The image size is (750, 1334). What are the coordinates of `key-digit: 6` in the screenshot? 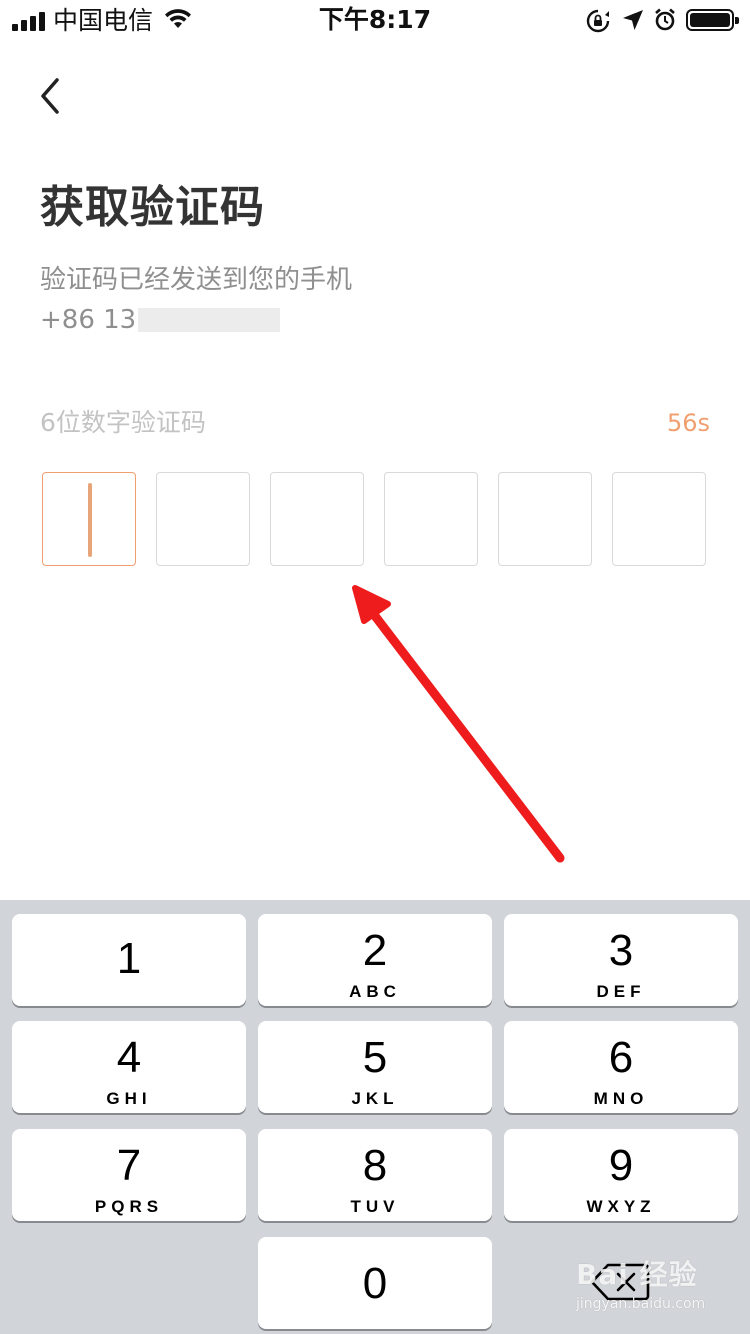 It's located at (621, 1057).